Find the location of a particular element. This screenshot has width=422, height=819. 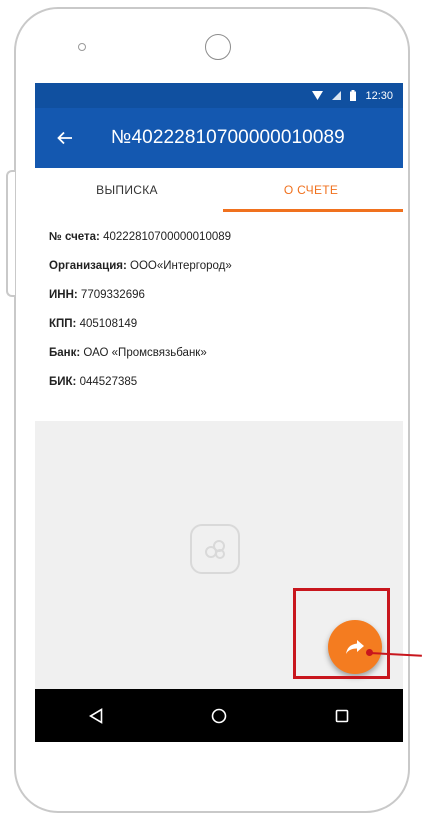

nav-home-button is located at coordinates (219, 716).